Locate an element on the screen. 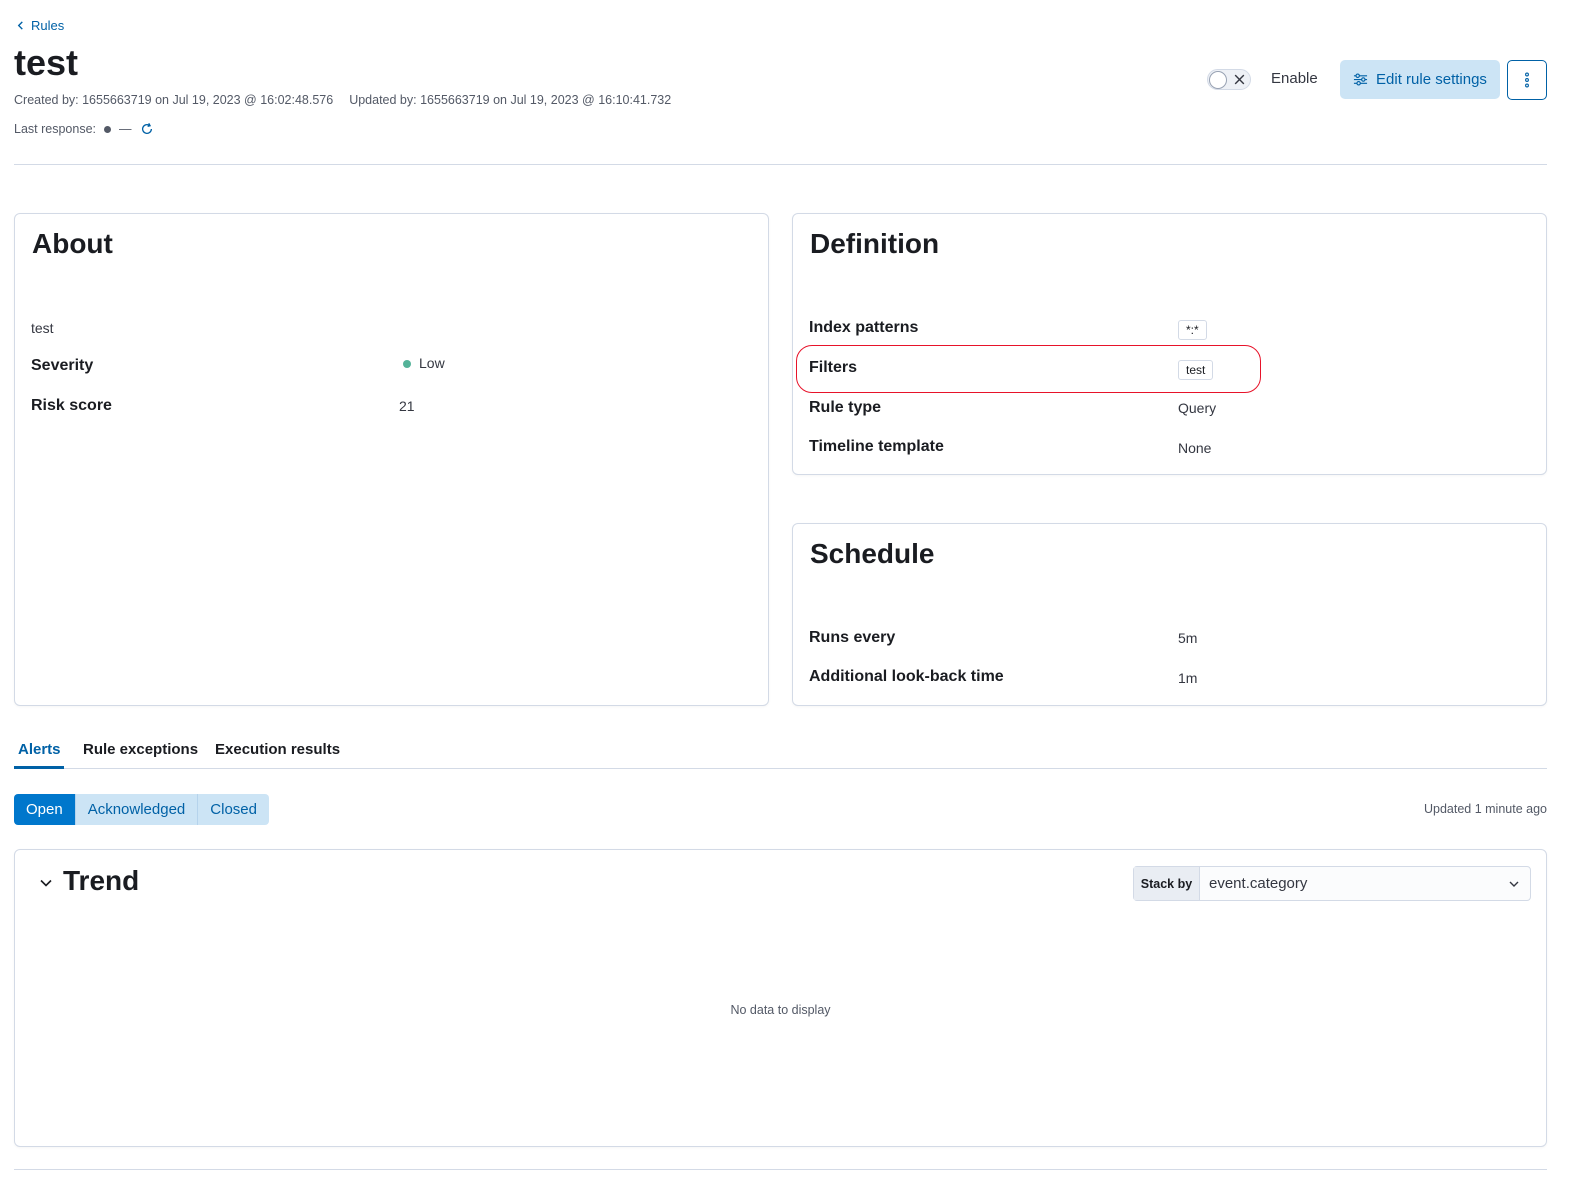 The image size is (1579, 1181). status-acknowledged-button: Acknowledged is located at coordinates (137, 809).